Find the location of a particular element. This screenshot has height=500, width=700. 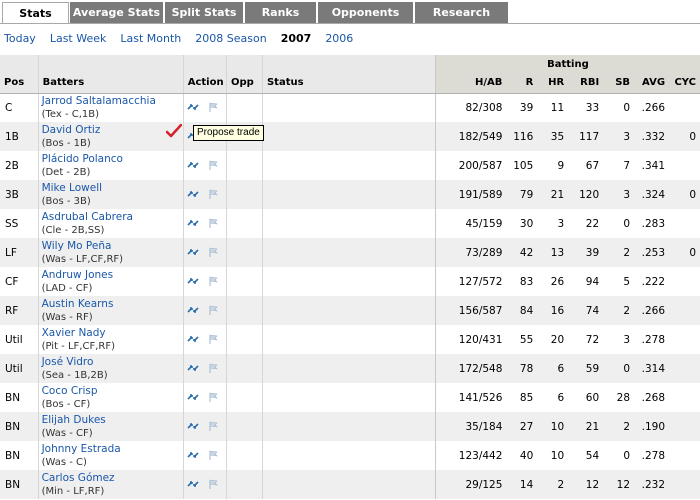

stat-avg-cell: .324 is located at coordinates (652, 194).